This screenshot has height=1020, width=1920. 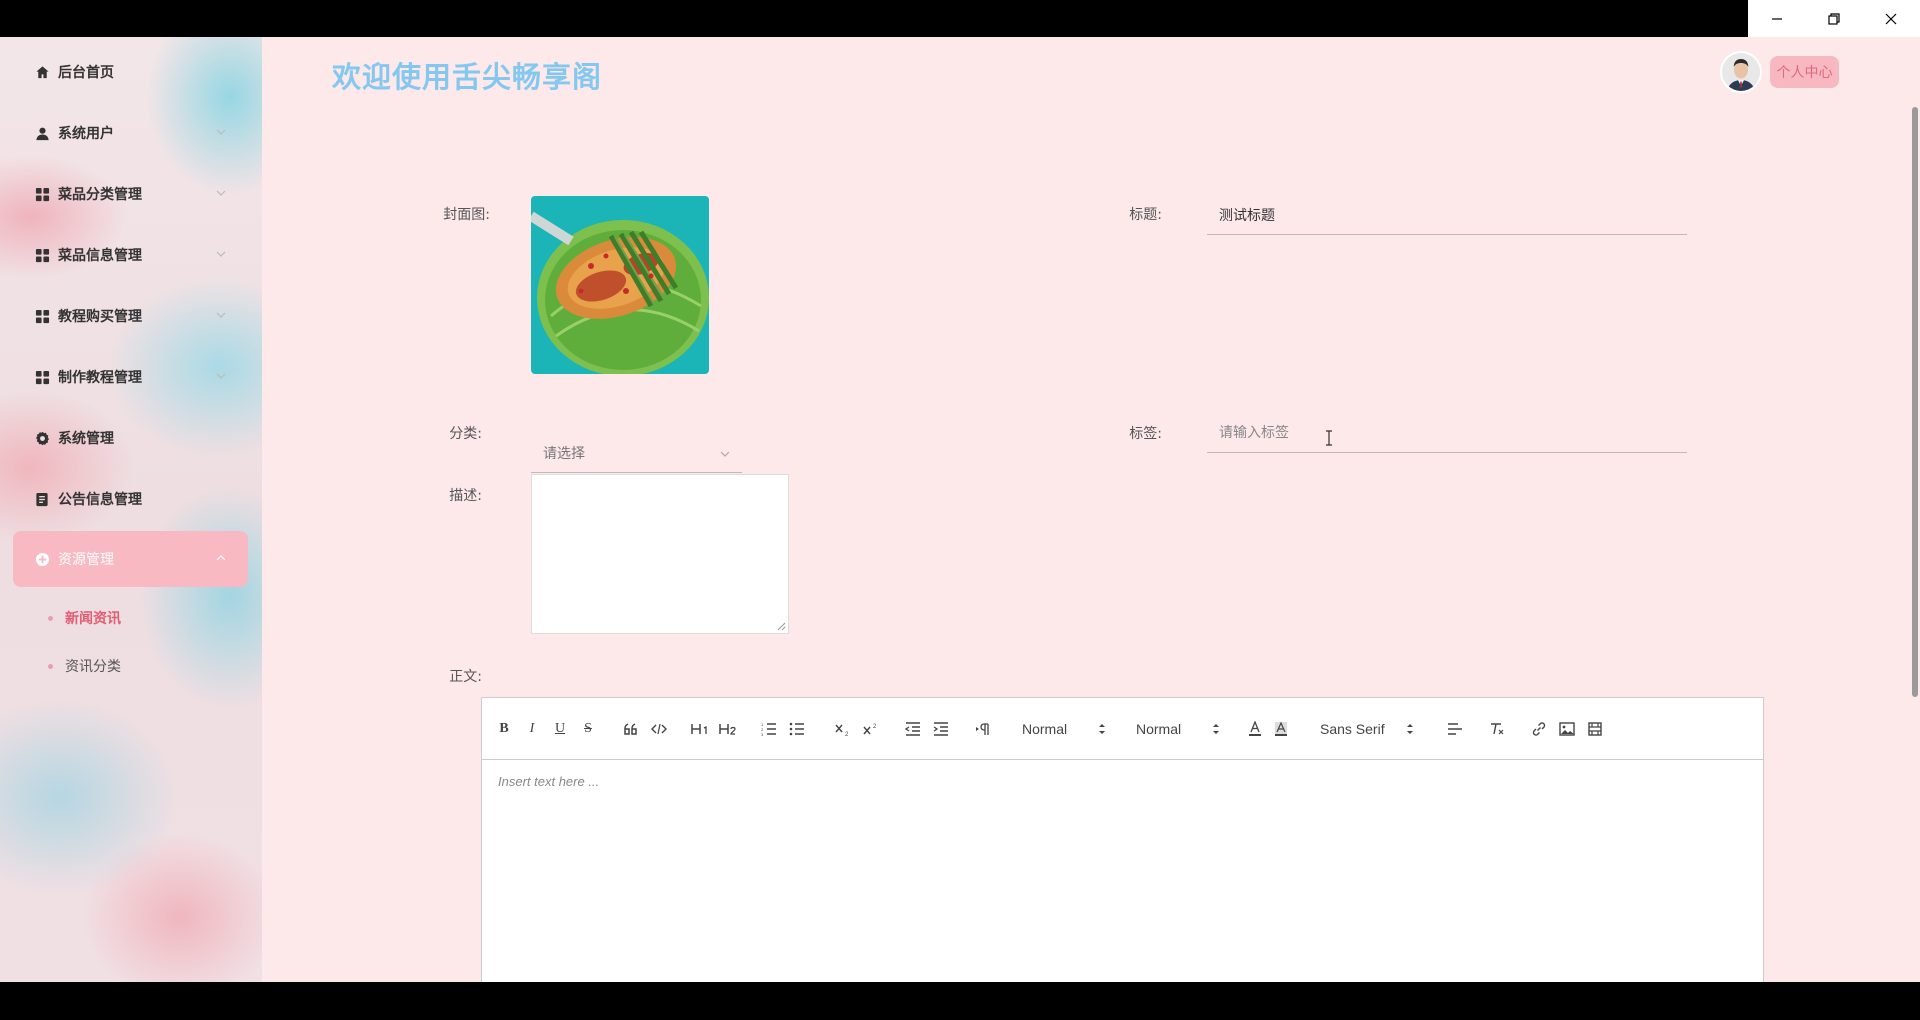 What do you see at coordinates (84, 618) in the screenshot?
I see `sidebar-subitem-news: 新闻资讯` at bounding box center [84, 618].